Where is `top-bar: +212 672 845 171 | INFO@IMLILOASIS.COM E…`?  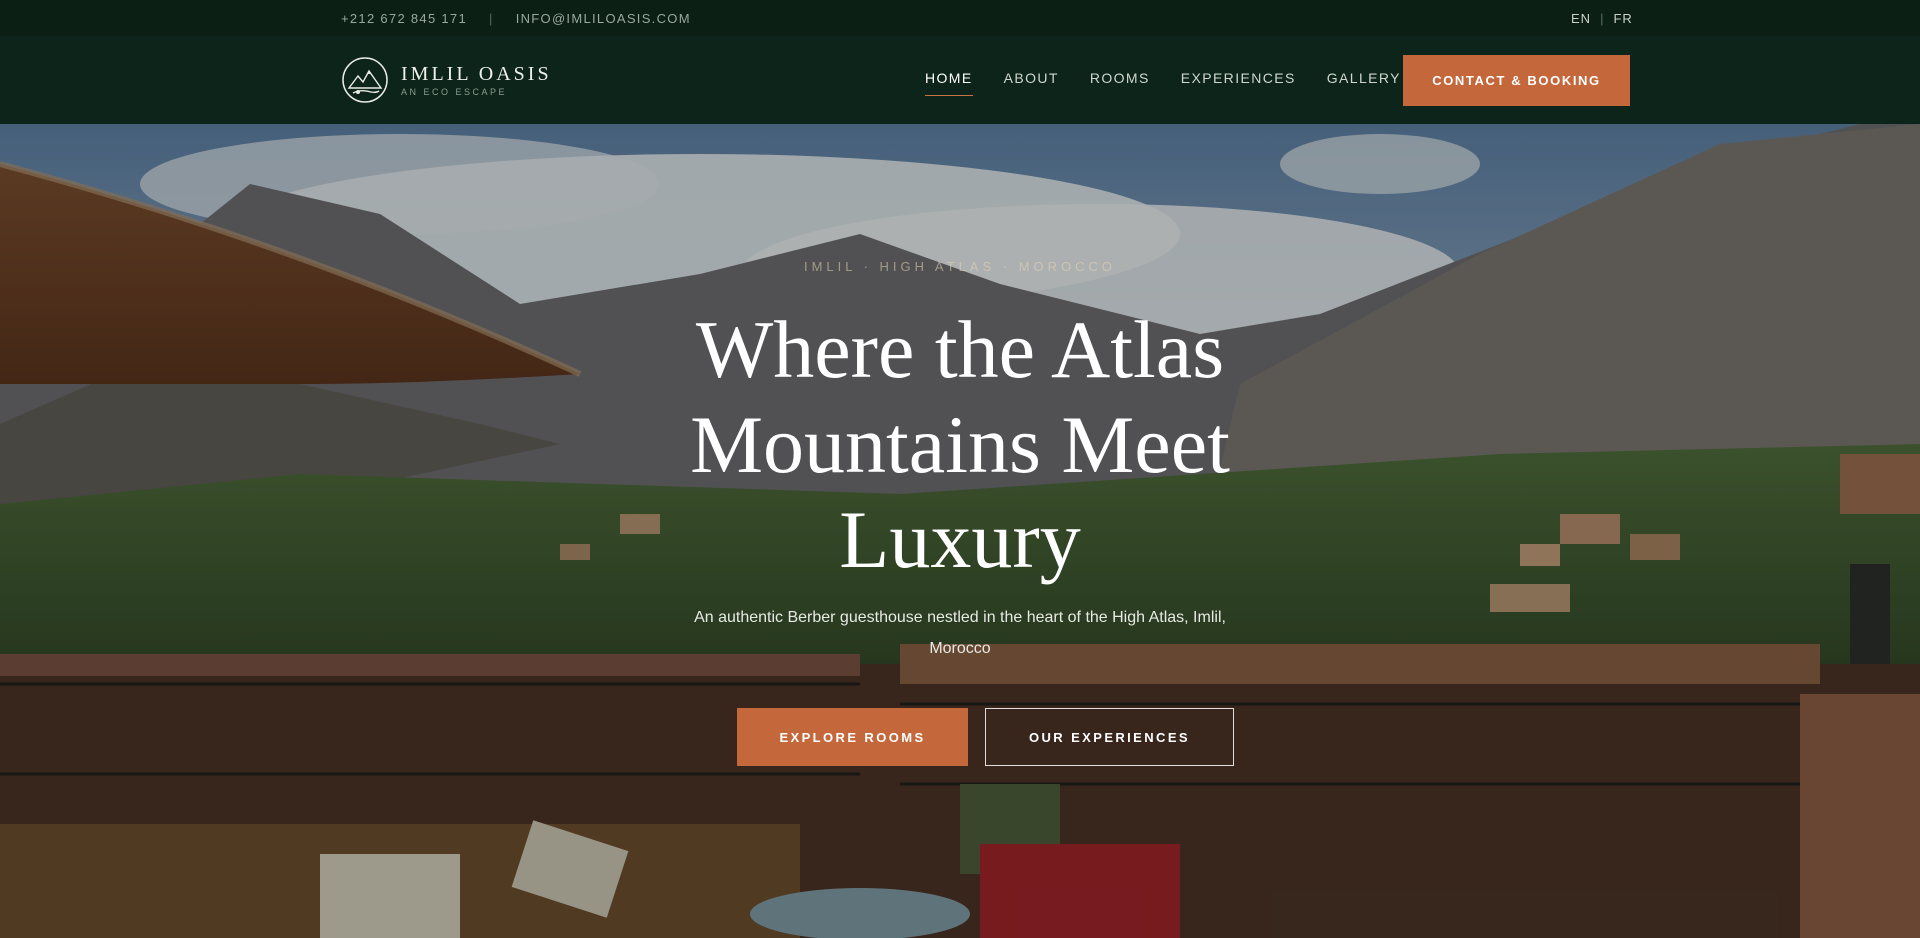
top-bar: +212 672 845 171 | INFO@IMLILOASIS.COM E… is located at coordinates (960, 18).